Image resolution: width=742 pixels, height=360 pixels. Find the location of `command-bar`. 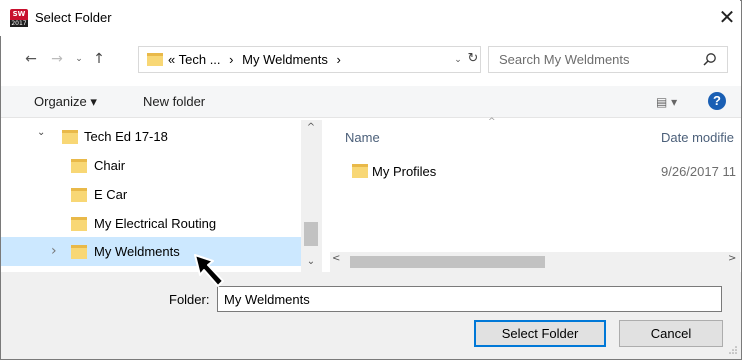

command-bar is located at coordinates (371, 102).